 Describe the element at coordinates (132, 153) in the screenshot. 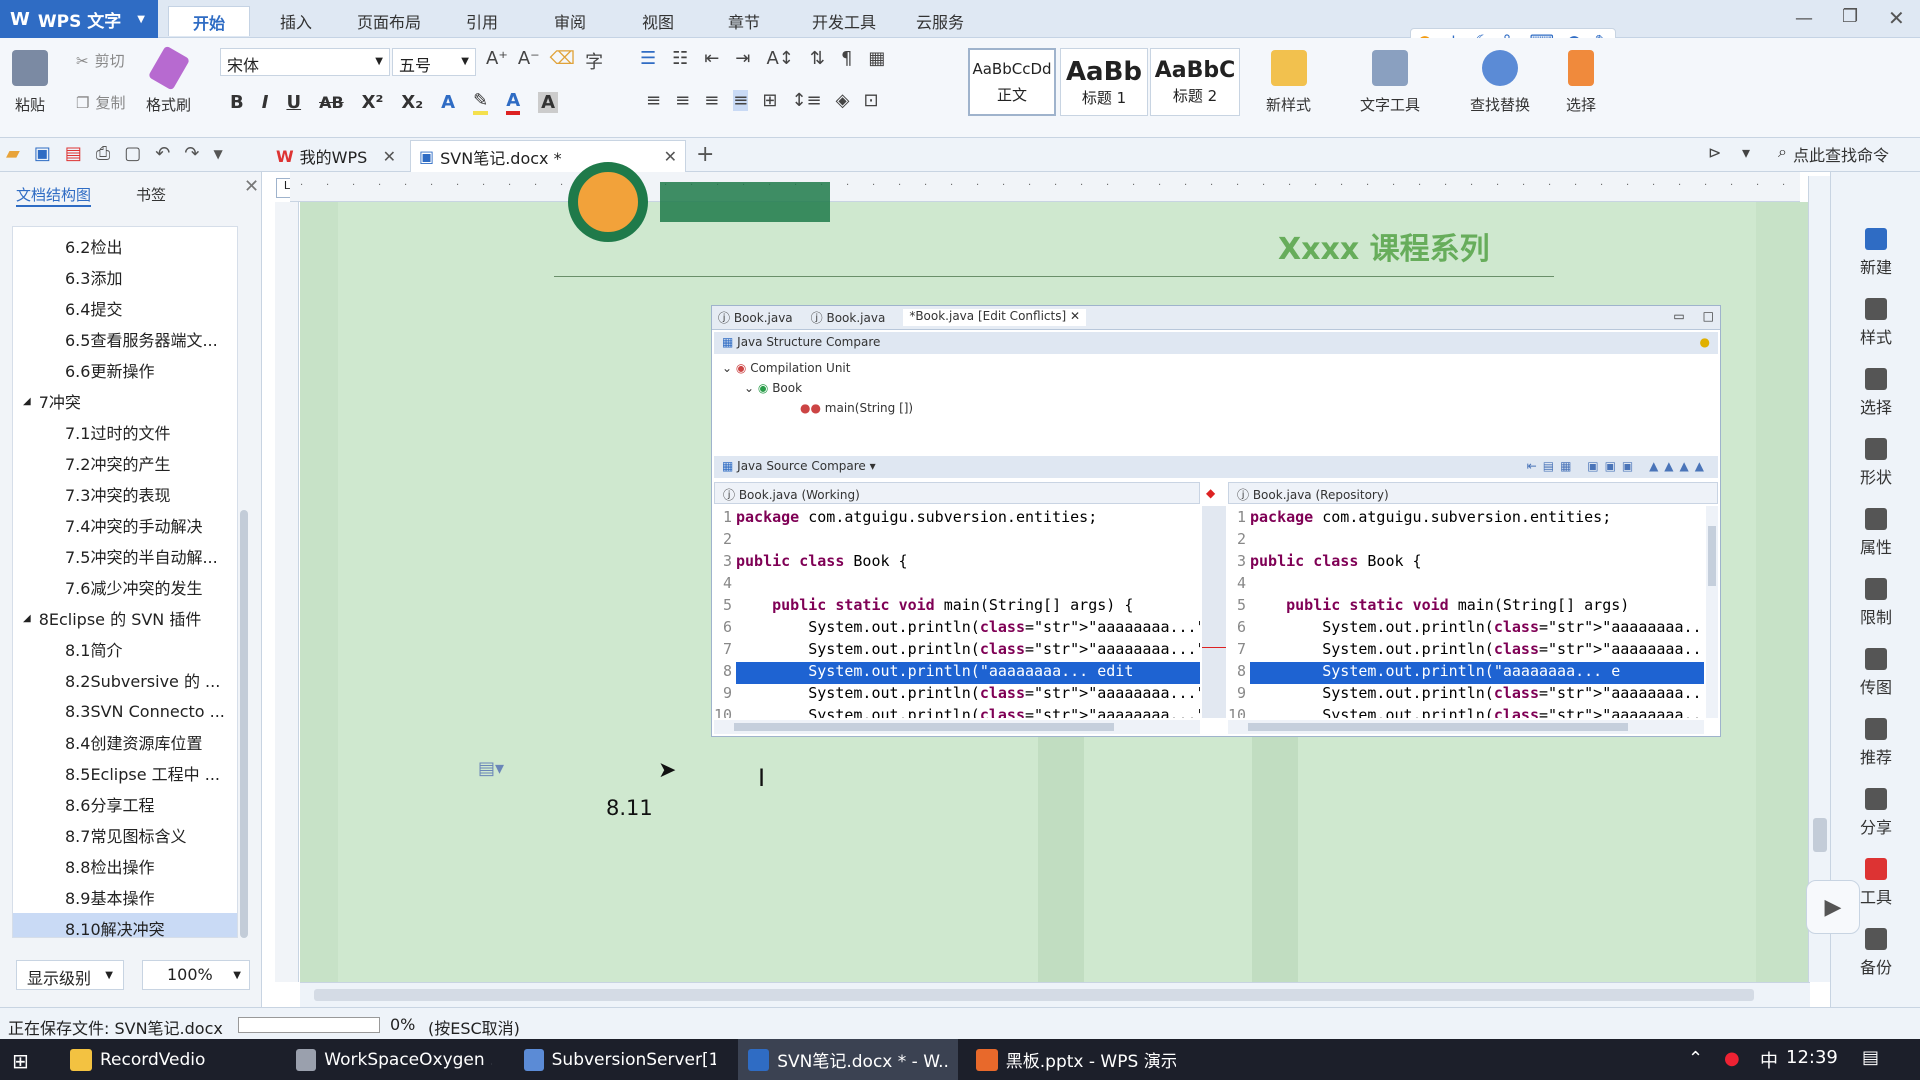

I see `print-preview-icon: ▢` at that location.